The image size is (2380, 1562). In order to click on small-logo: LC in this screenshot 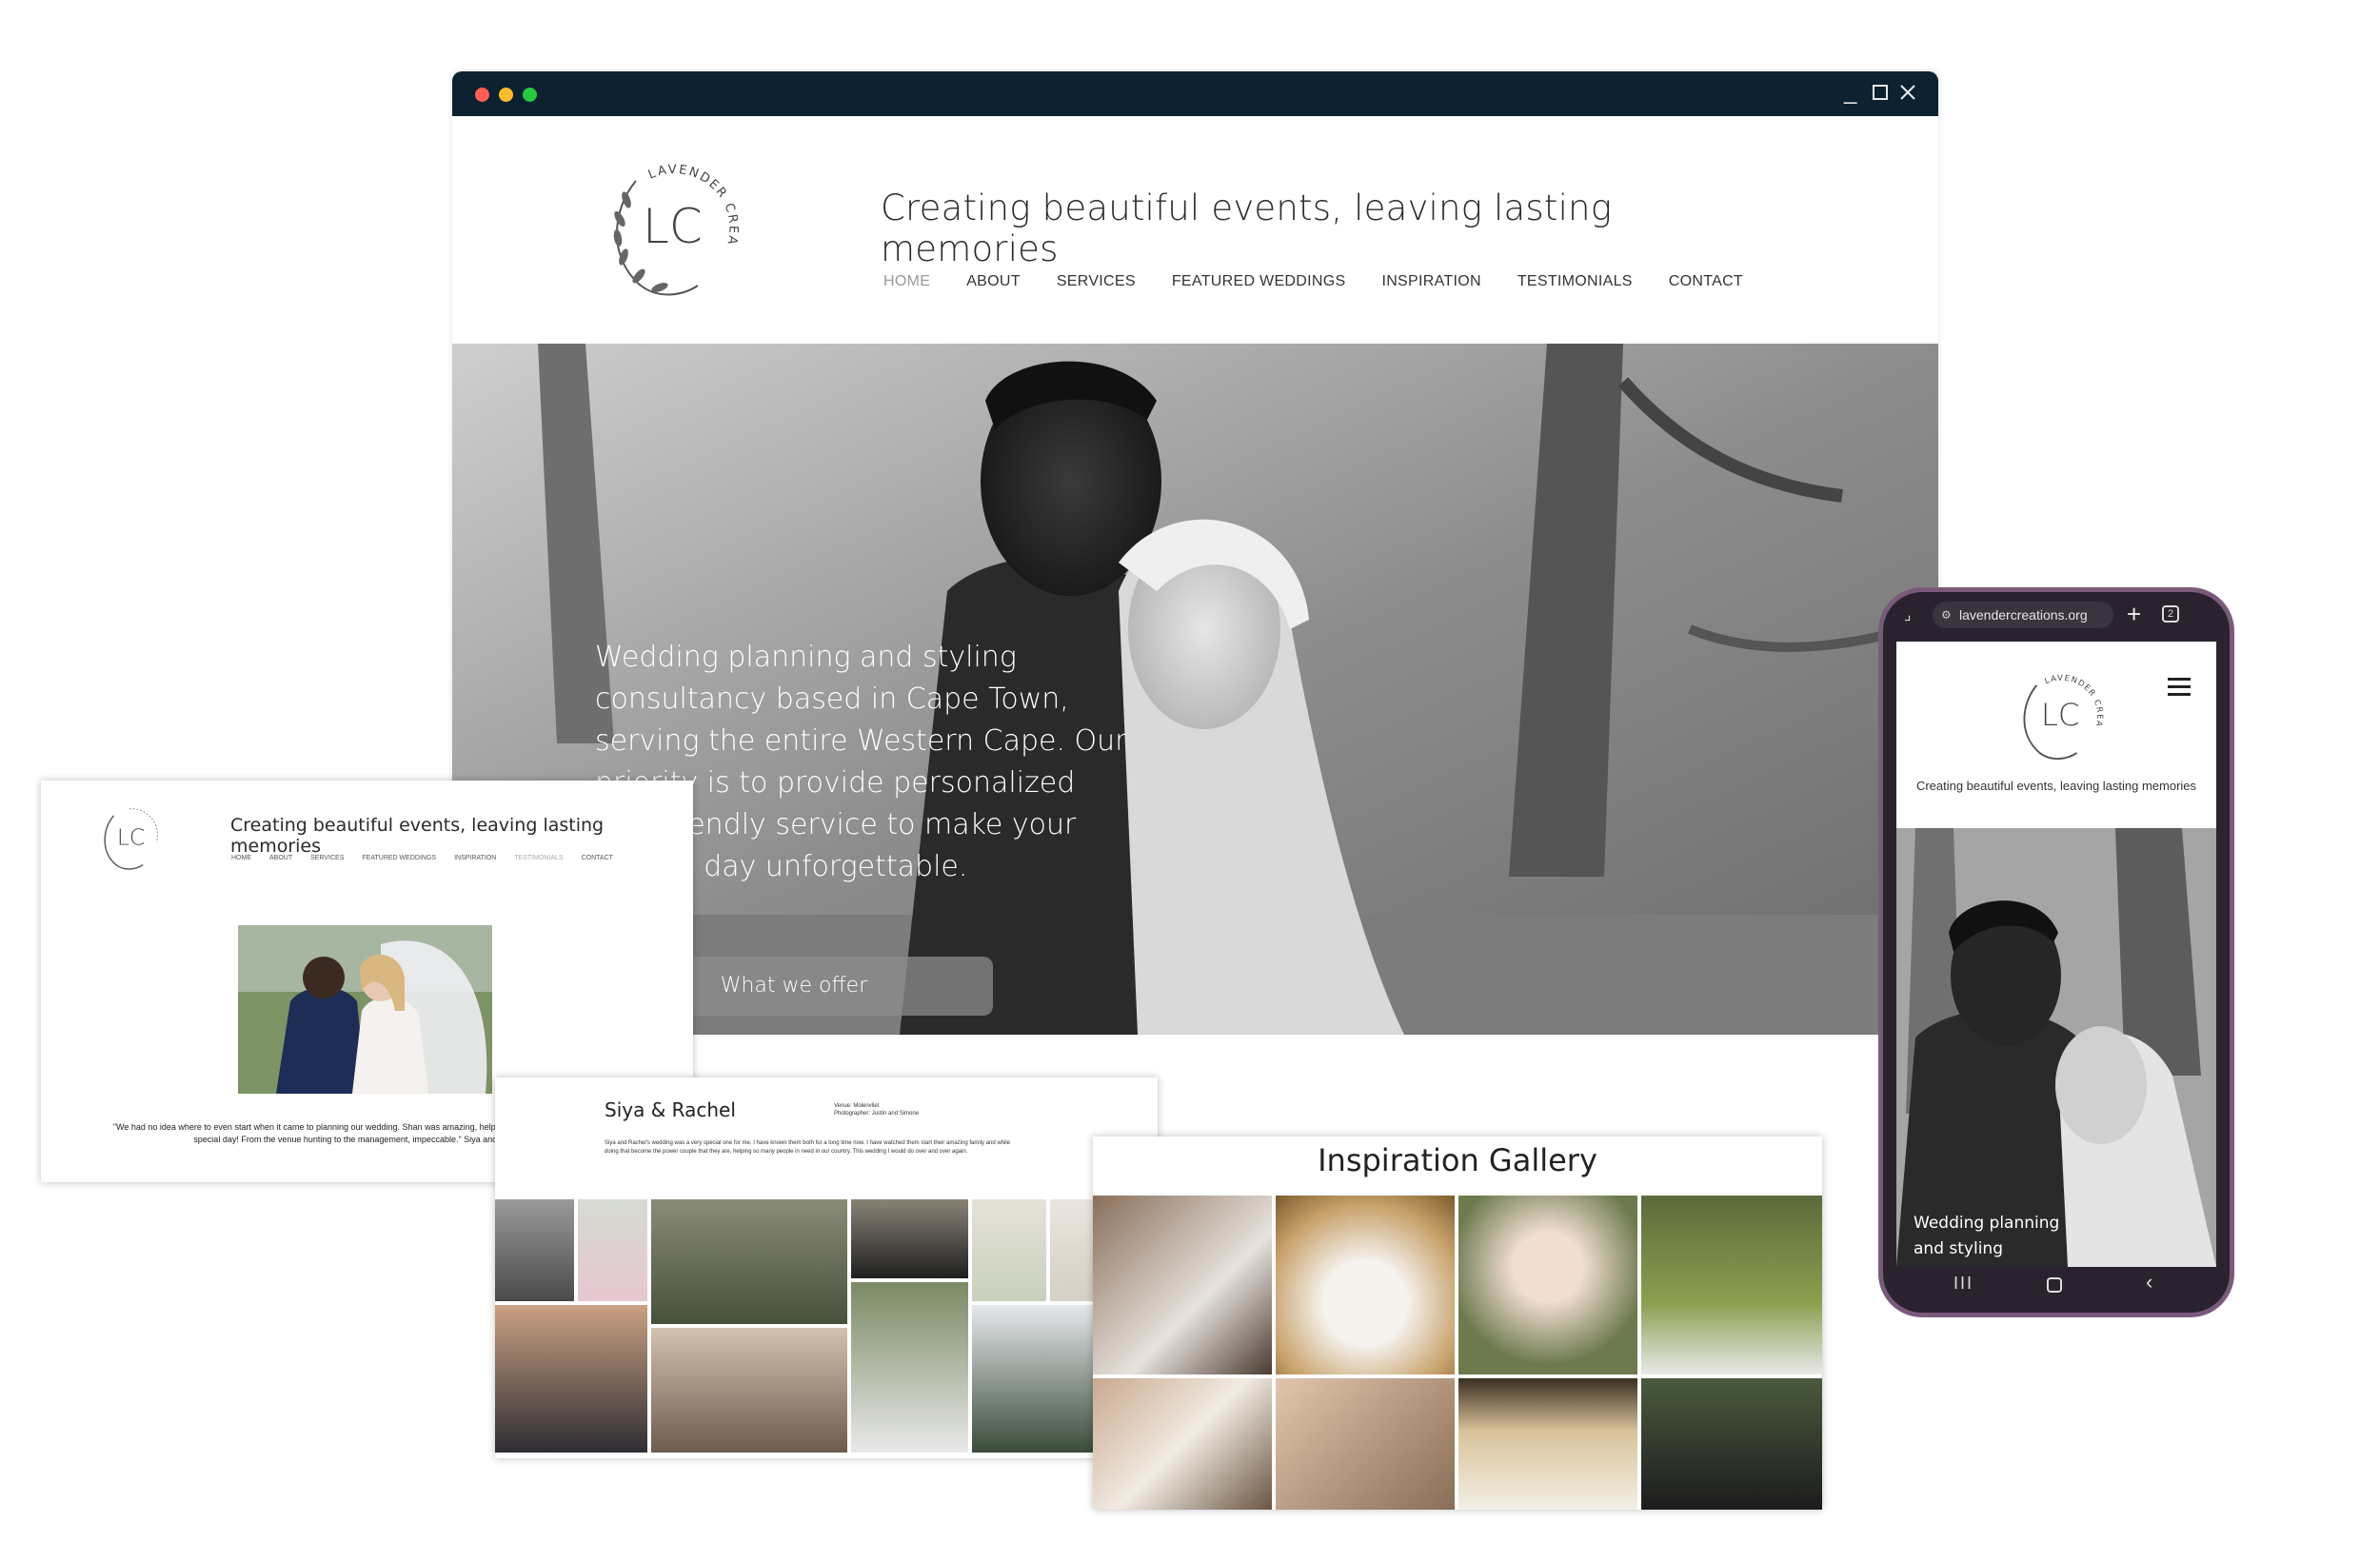, I will do `click(131, 839)`.